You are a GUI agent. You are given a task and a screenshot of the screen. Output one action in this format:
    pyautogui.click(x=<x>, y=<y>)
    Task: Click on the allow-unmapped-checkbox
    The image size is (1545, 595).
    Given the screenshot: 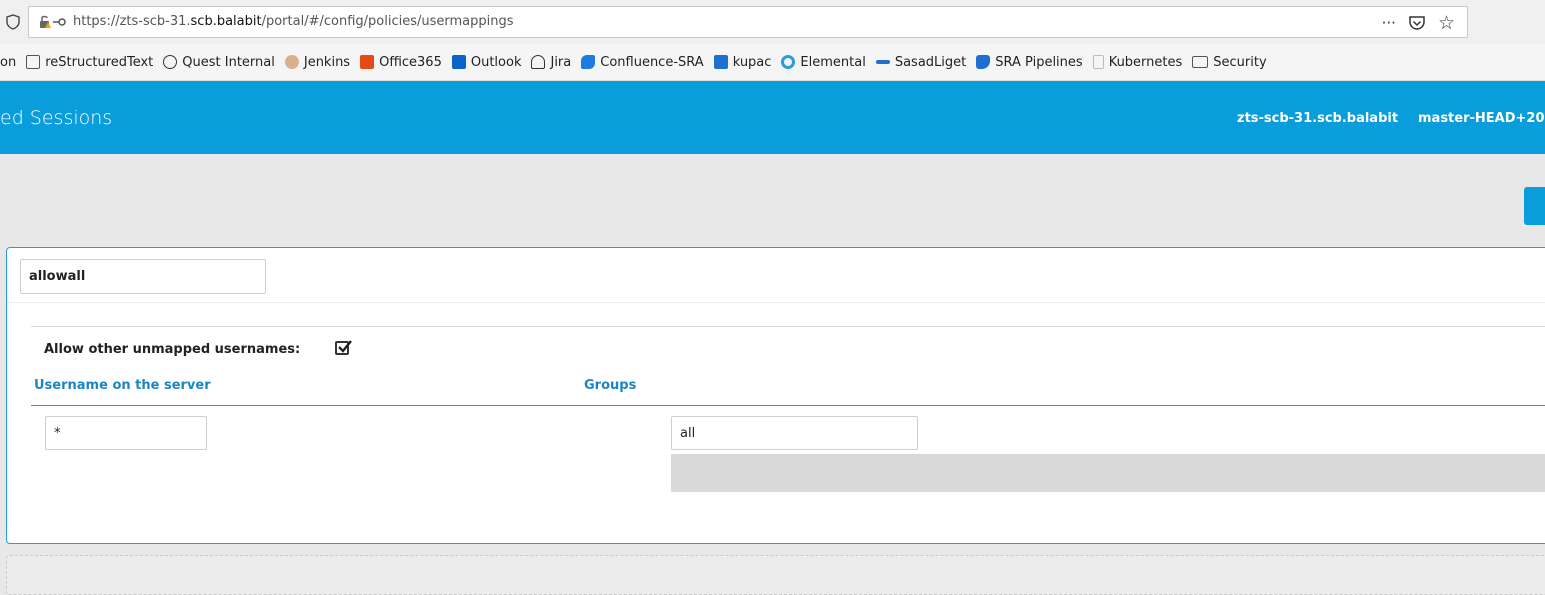 What is the action you would take?
    pyautogui.click(x=343, y=347)
    